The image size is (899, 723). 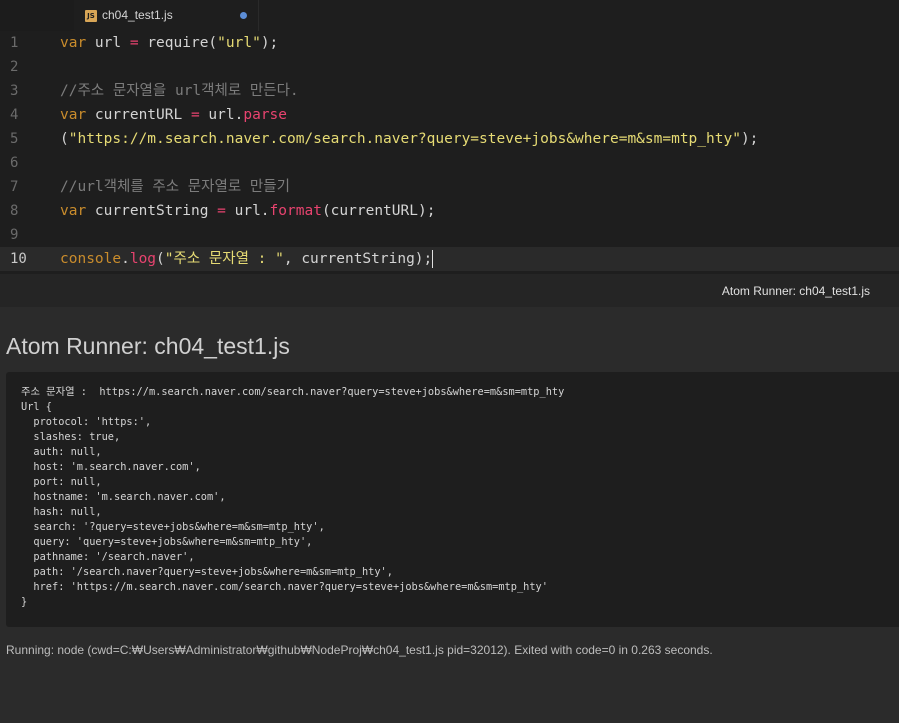 I want to click on code-text: var url = require("url");, so click(x=169, y=43).